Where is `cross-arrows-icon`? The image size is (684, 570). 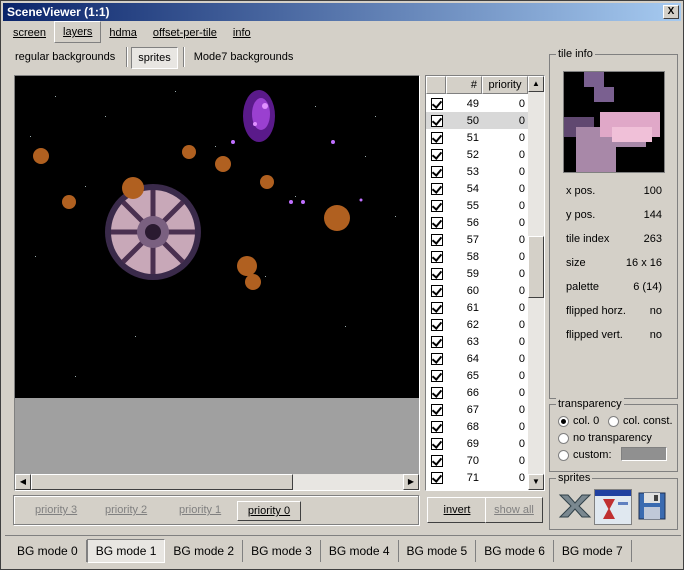
cross-arrows-icon is located at coordinates (575, 506).